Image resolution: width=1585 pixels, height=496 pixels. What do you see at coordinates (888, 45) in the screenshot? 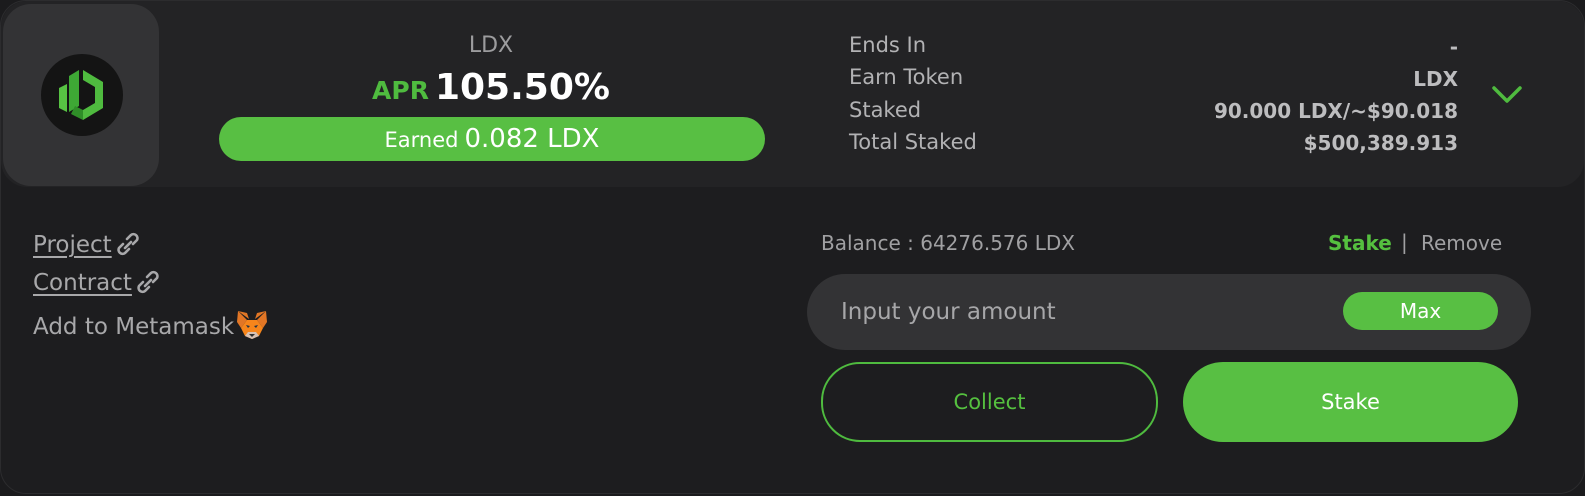
I see `ends-in-label: Ends In` at bounding box center [888, 45].